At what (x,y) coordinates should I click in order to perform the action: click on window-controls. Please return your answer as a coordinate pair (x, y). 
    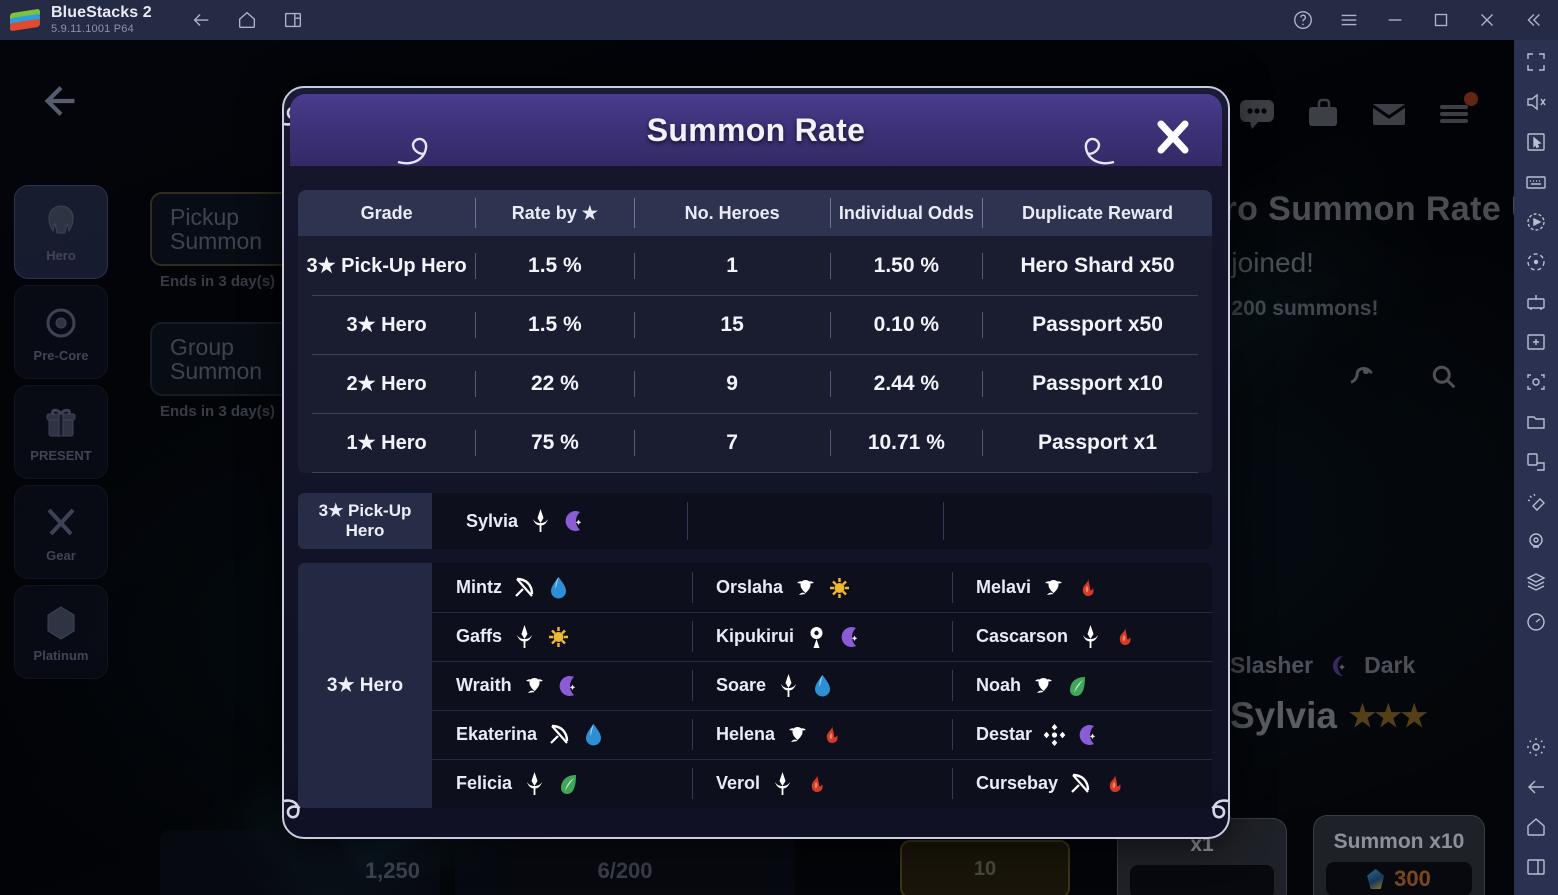
    Looking at the image, I should click on (1425, 20).